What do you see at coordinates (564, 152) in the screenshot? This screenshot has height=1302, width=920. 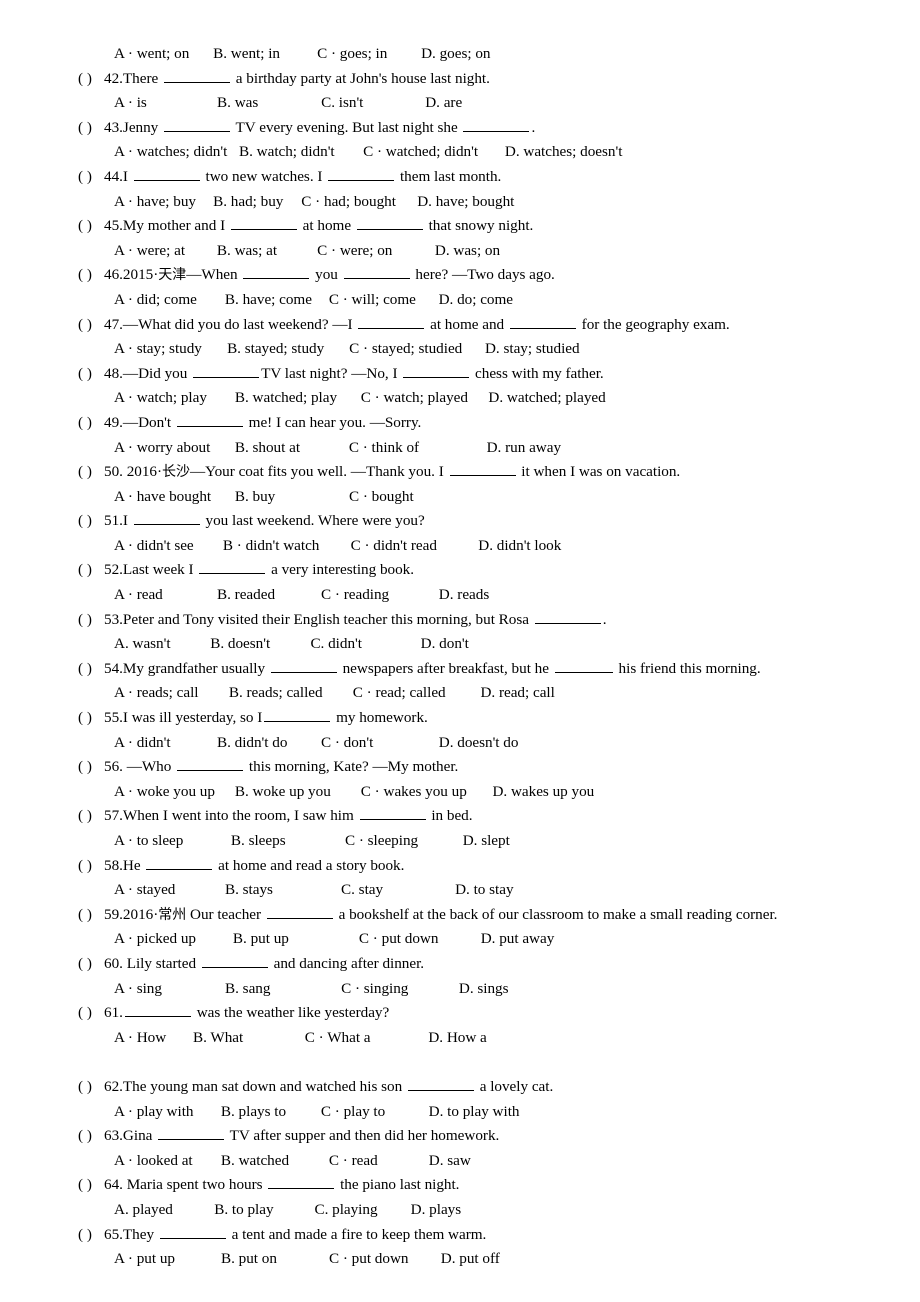 I see `option-choice: D. watches; doesn't` at bounding box center [564, 152].